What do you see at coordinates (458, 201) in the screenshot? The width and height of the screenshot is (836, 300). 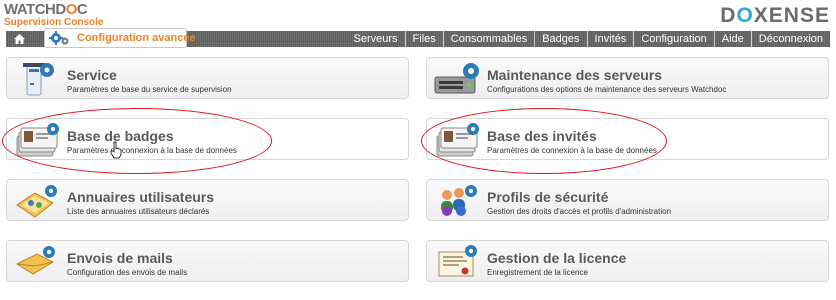 I see `security-profiles-icon` at bounding box center [458, 201].